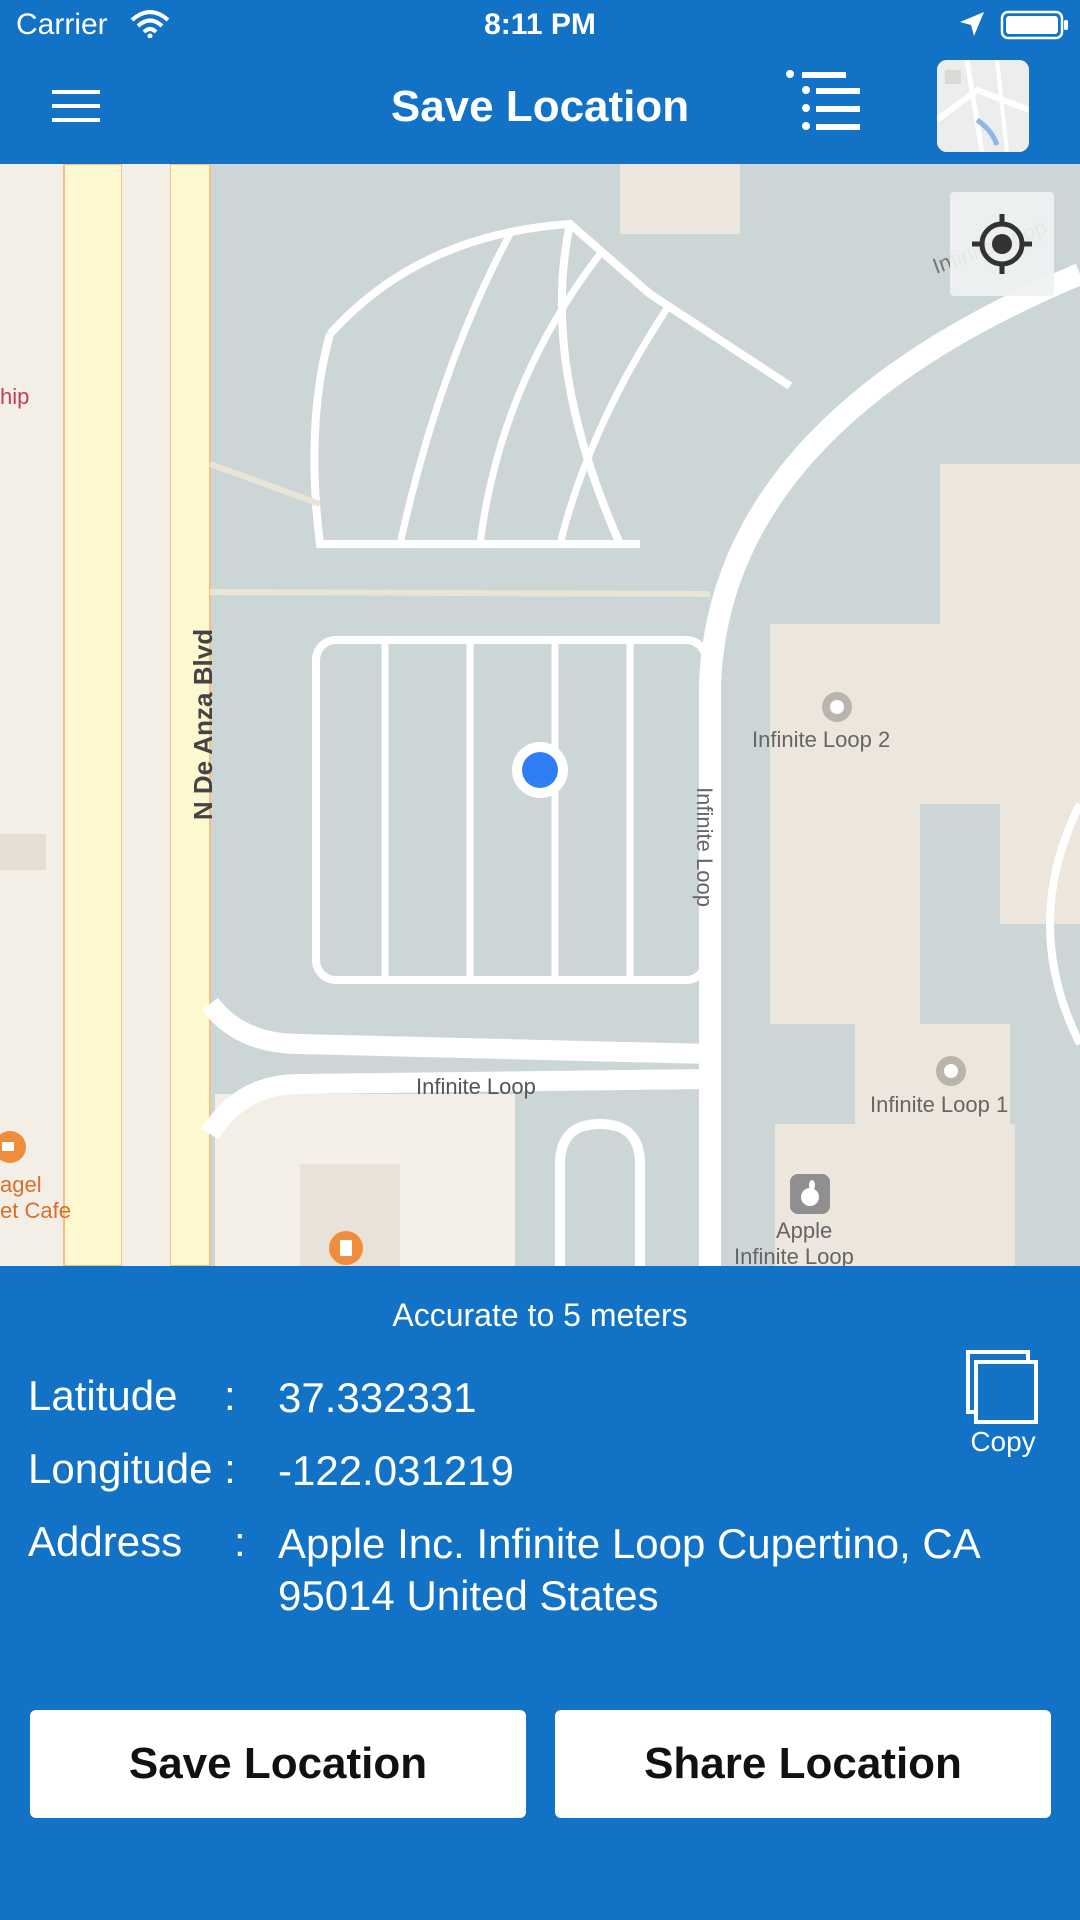  What do you see at coordinates (540, 1315) in the screenshot?
I see `accuracy-text: Accurate to 5 meters` at bounding box center [540, 1315].